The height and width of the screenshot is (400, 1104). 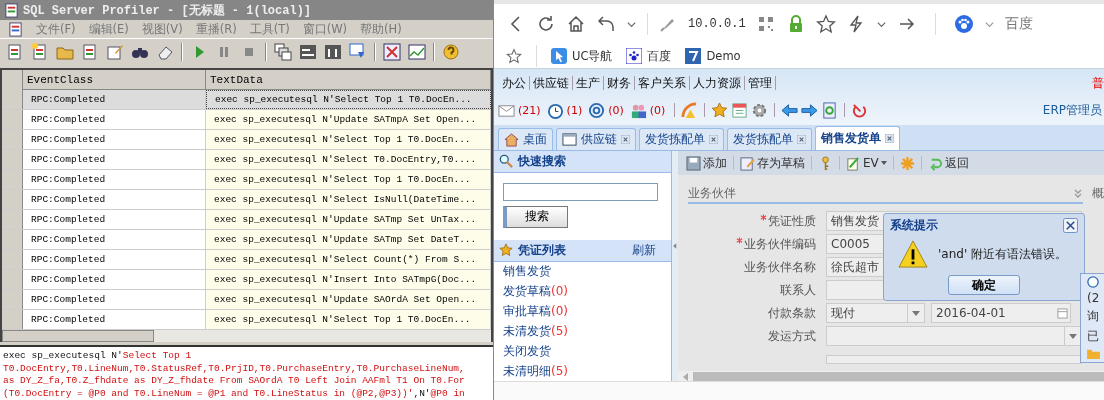 I want to click on menu-item: 管理, so click(x=760, y=83).